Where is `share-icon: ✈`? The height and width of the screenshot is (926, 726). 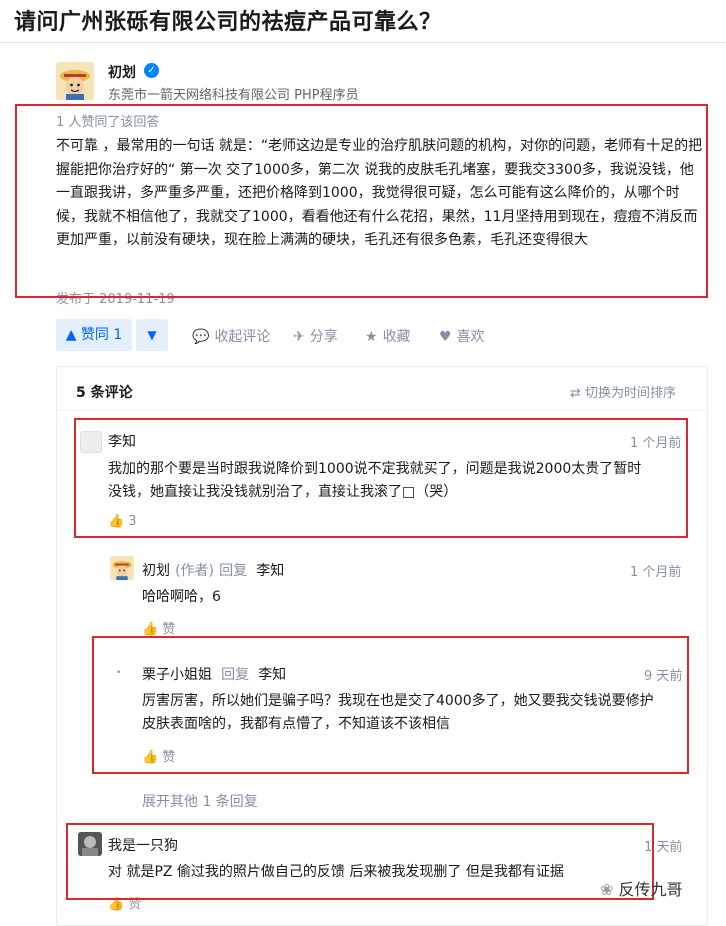
share-icon: ✈ is located at coordinates (299, 337).